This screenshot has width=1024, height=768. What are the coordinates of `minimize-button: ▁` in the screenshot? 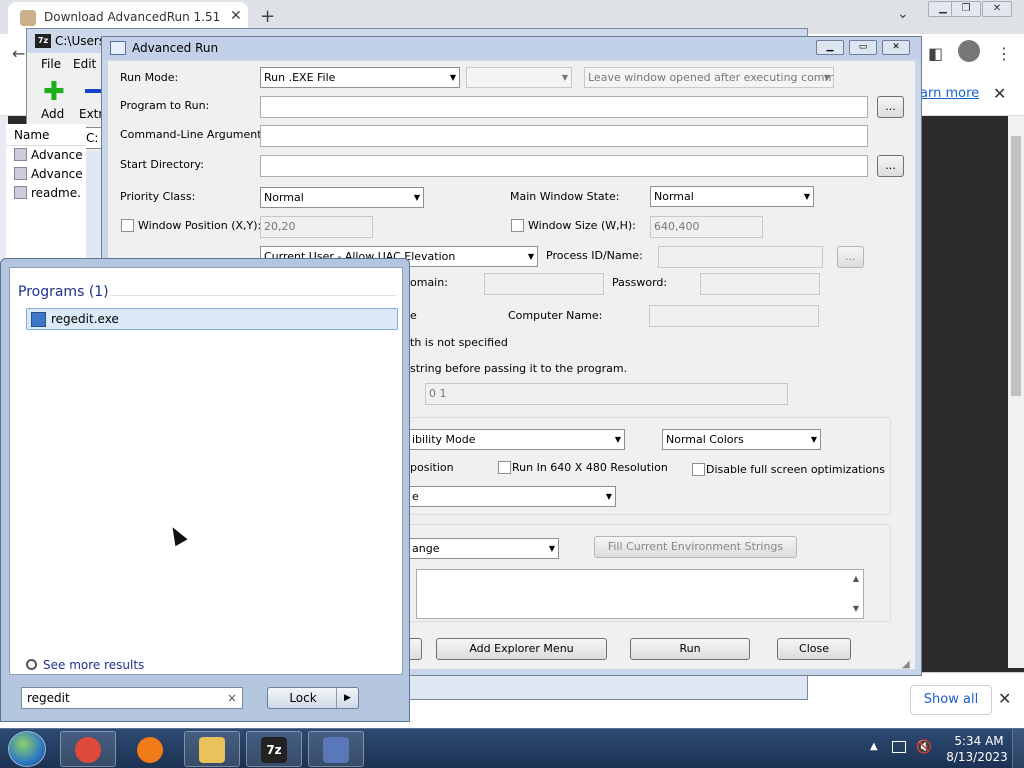 It's located at (830, 47).